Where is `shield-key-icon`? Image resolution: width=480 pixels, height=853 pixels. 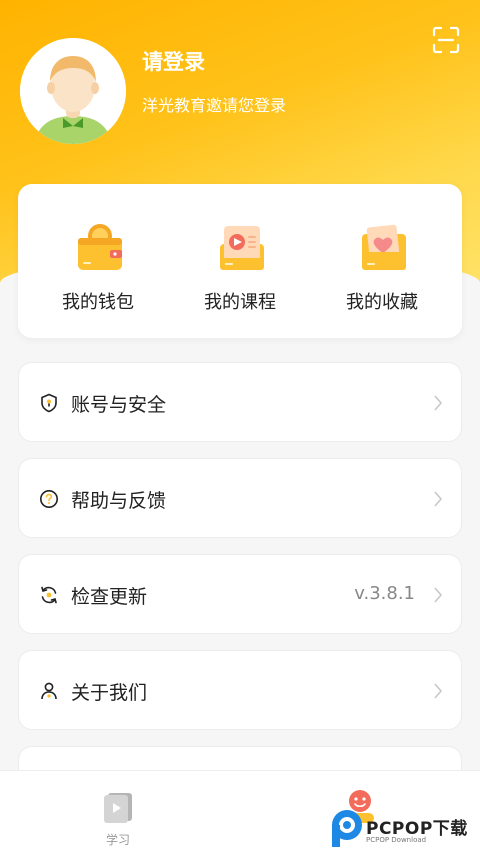 shield-key-icon is located at coordinates (49, 403).